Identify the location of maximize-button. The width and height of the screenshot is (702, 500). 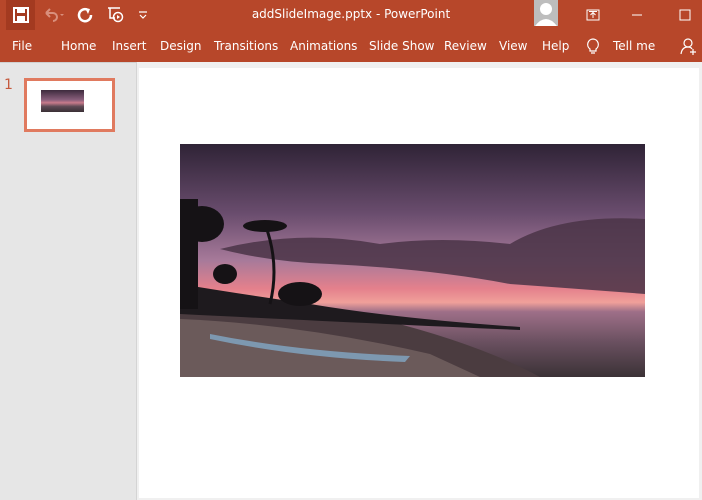
(685, 15).